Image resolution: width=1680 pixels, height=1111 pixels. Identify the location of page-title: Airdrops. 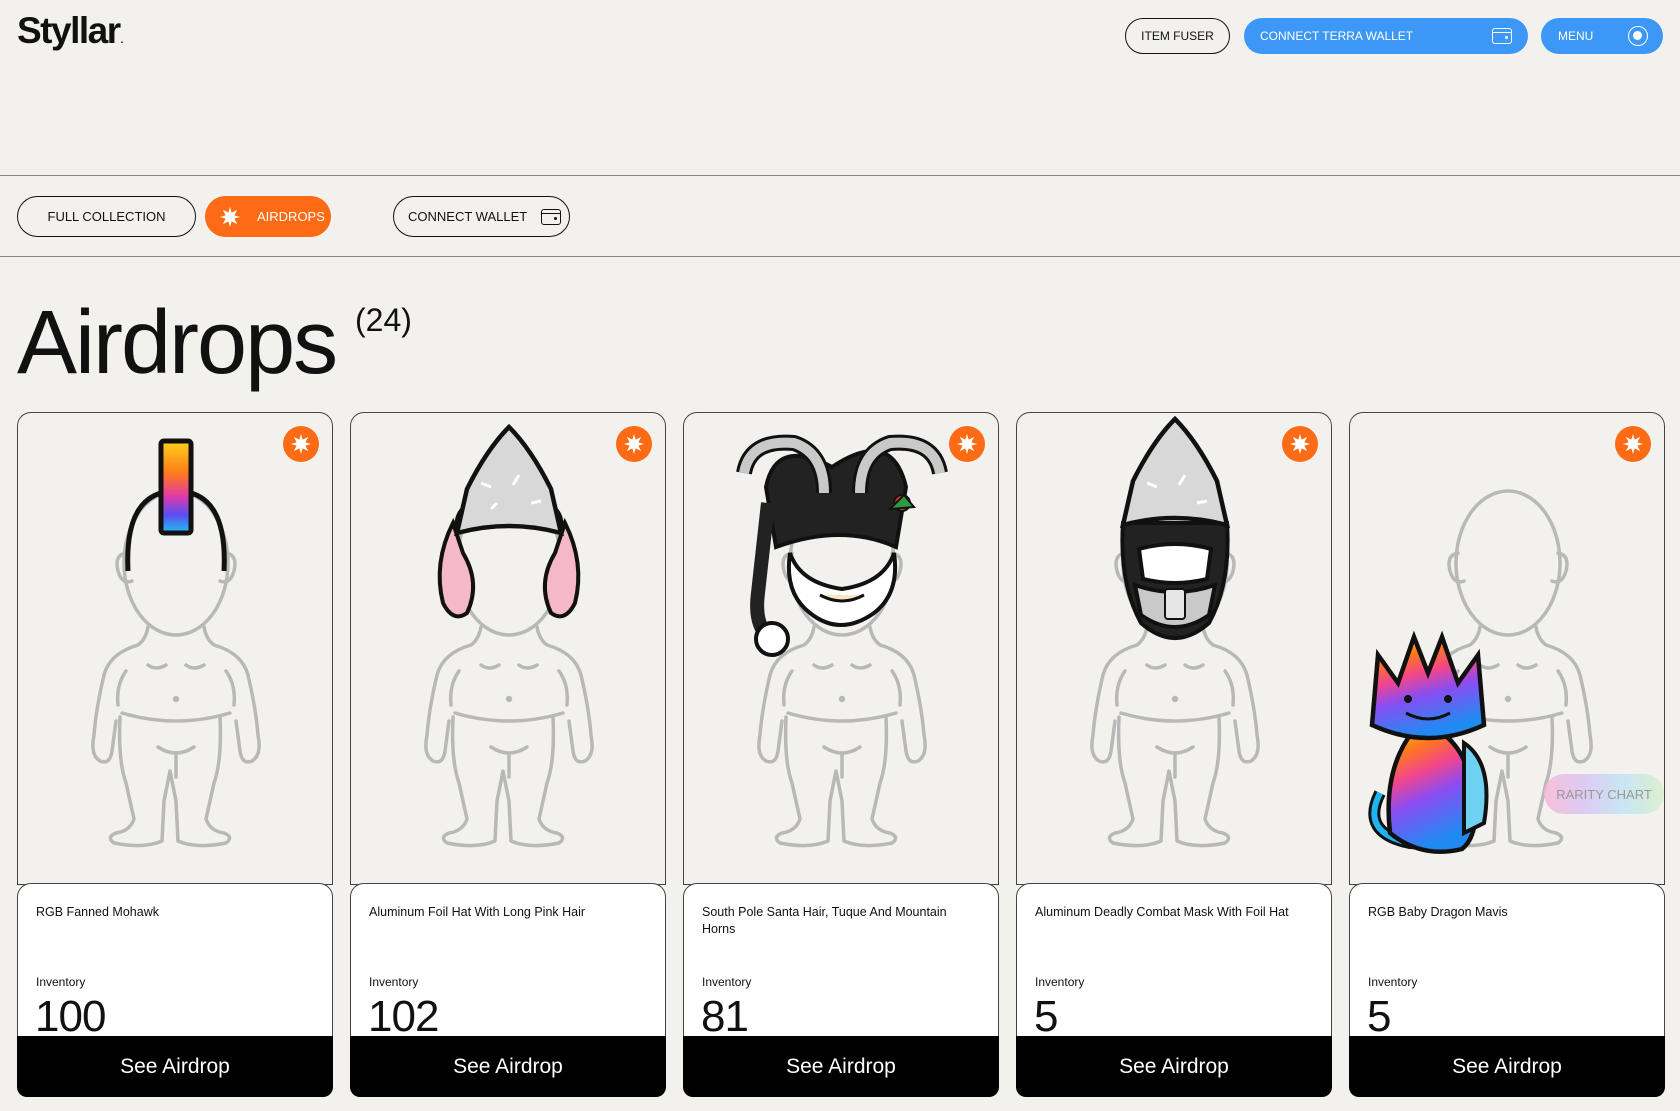
(177, 343).